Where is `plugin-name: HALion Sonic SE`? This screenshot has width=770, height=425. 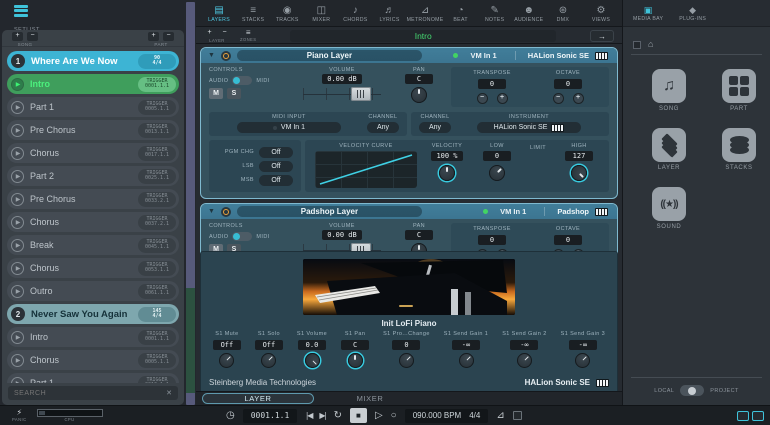 plugin-name: HALion Sonic SE is located at coordinates (567, 382).